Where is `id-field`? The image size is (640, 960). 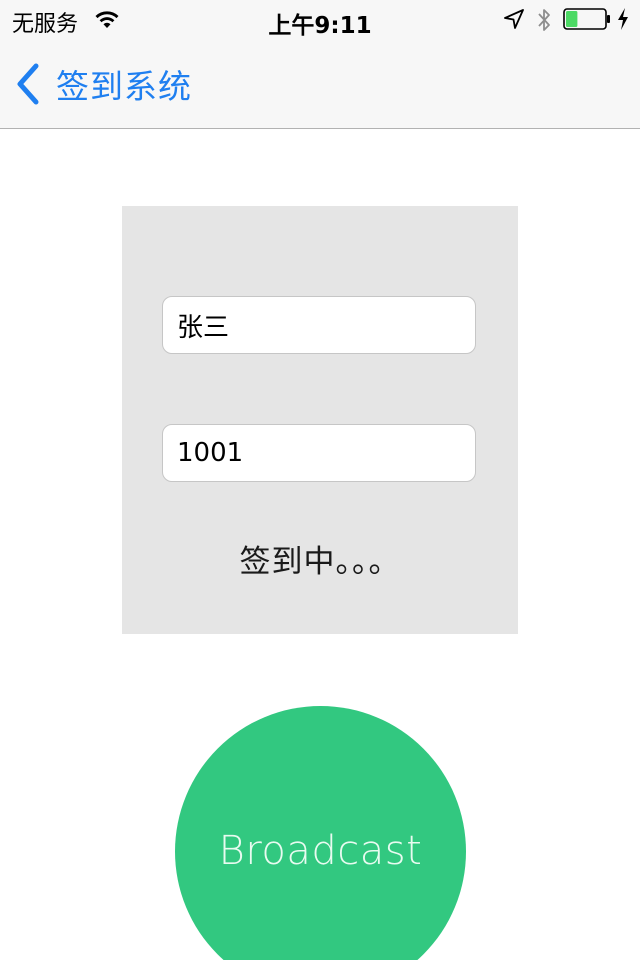 id-field is located at coordinates (319, 453).